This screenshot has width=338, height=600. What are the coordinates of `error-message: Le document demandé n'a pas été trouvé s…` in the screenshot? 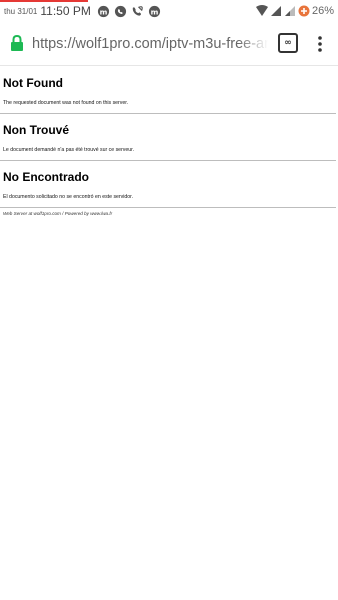 It's located at (69, 150).